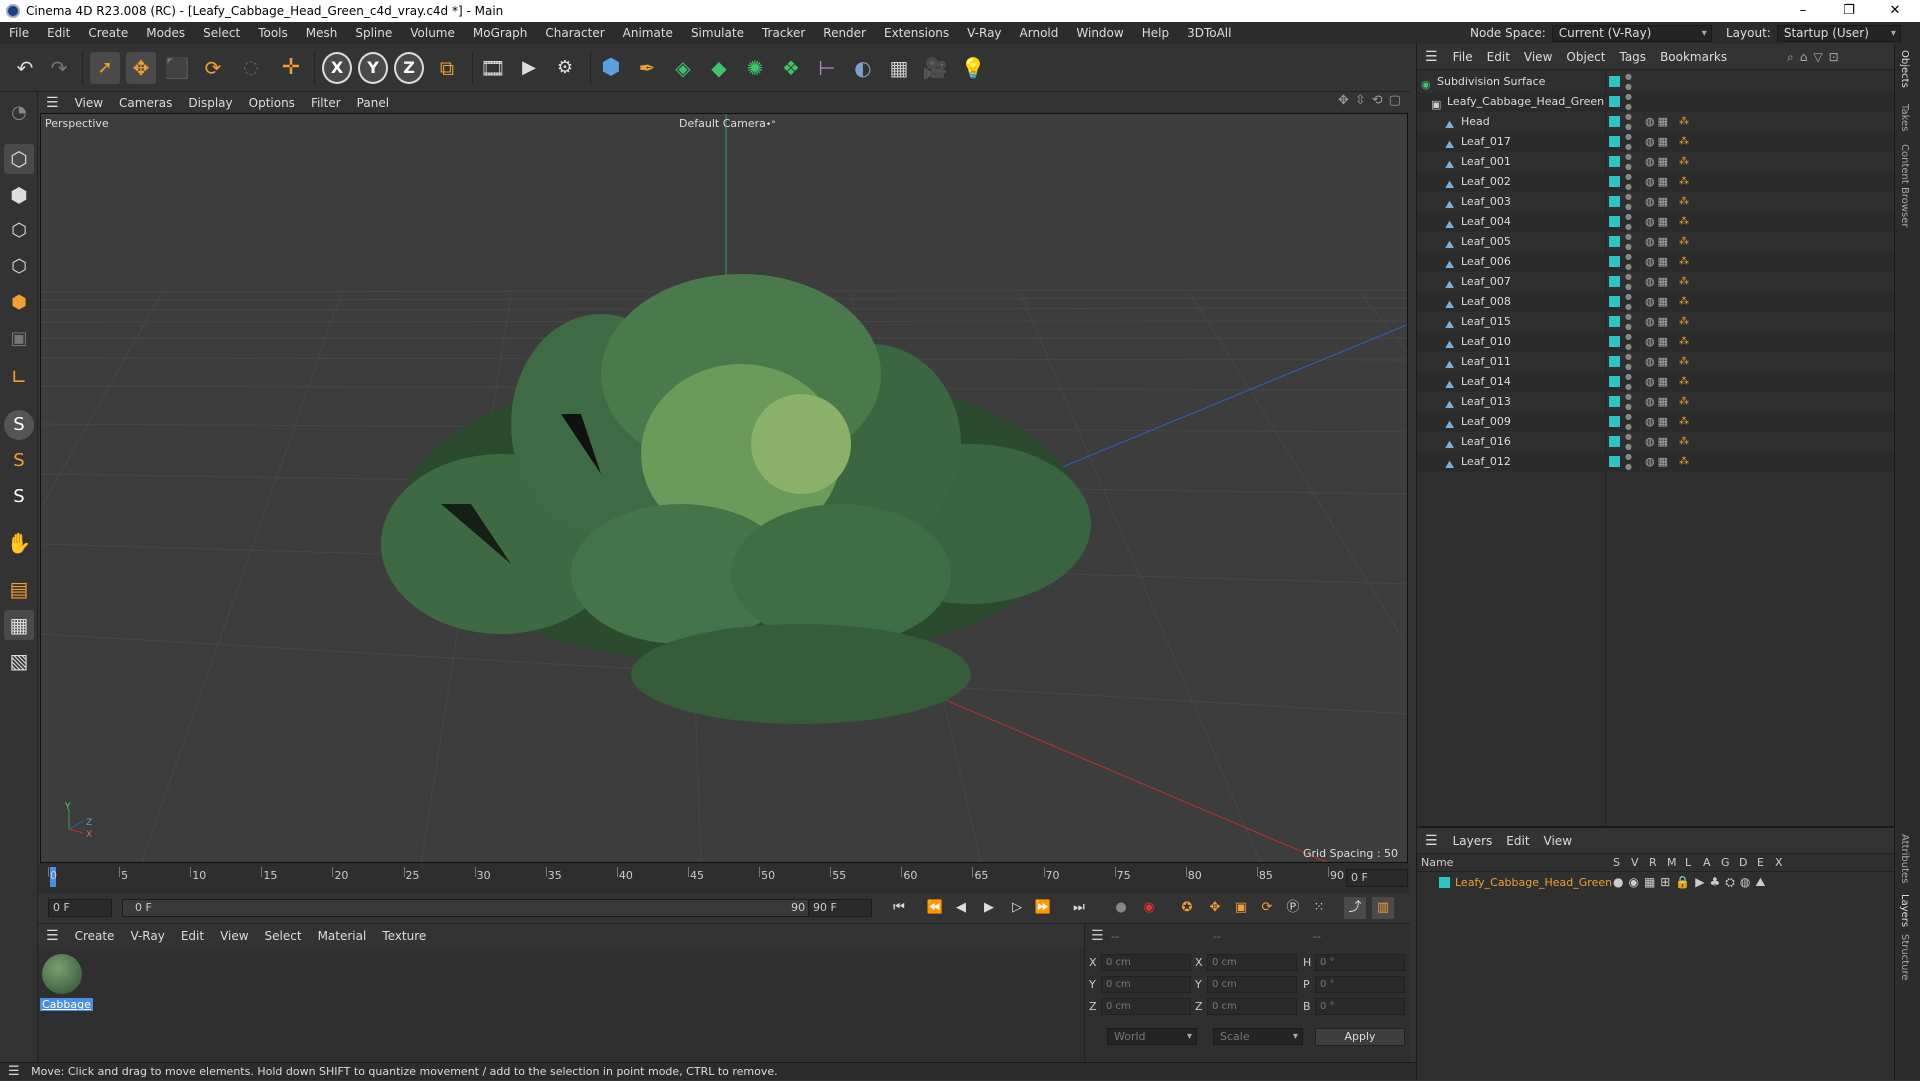 The image size is (1920, 1081). I want to click on object-row-leaf-008: ⛰ Leaf_008 ● ● ◍▦ ⁂, so click(1656, 302).